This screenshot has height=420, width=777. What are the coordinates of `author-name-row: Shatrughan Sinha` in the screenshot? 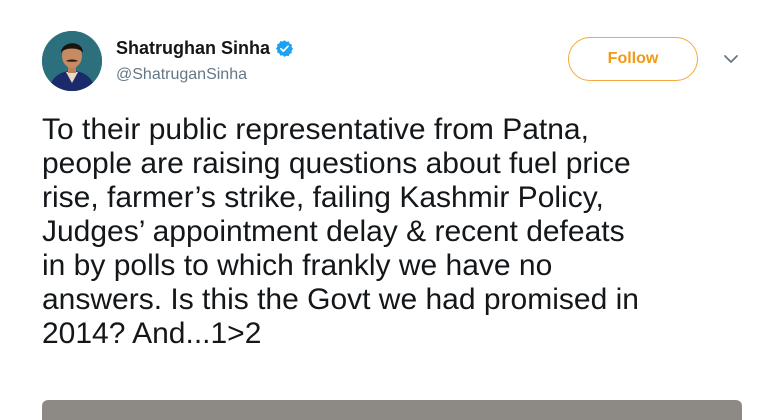 It's located at (205, 48).